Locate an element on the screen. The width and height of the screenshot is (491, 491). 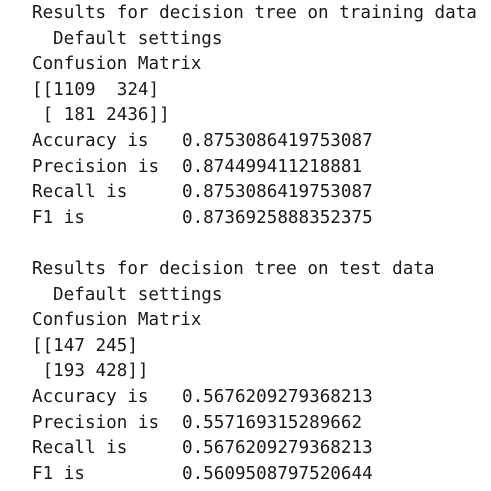
metric-value: 0.8736925888352375 is located at coordinates (277, 217).